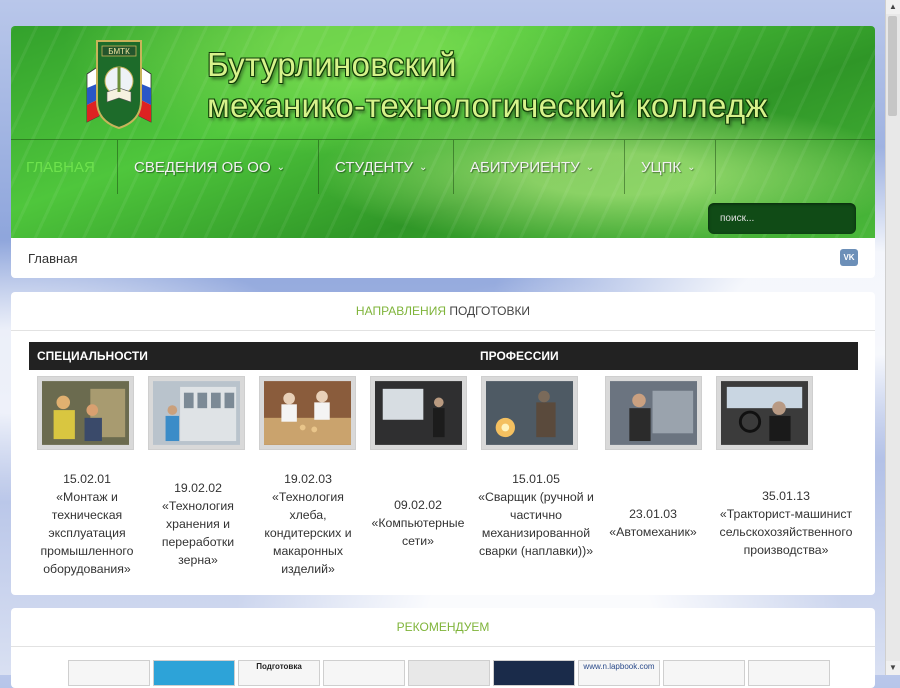 The height and width of the screenshot is (688, 900). I want to click on svg-text: БМТК, so click(119, 51).